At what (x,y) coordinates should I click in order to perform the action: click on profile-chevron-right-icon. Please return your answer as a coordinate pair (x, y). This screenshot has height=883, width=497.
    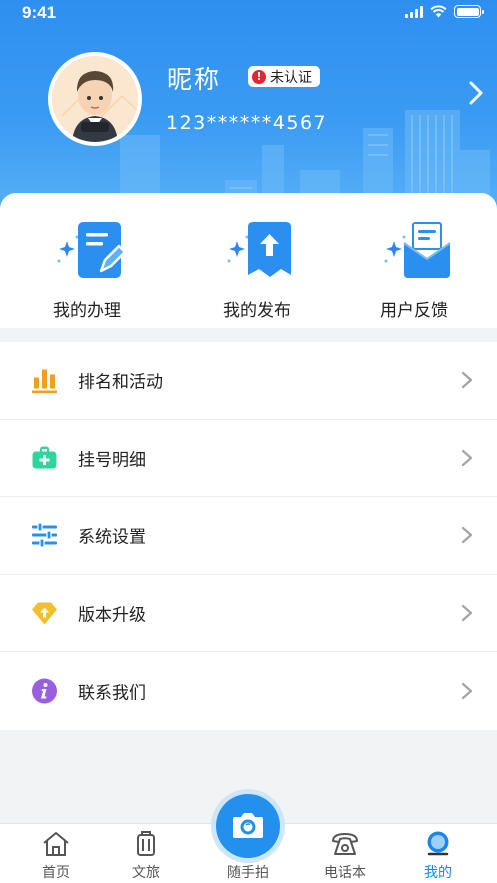
    Looking at the image, I should click on (476, 93).